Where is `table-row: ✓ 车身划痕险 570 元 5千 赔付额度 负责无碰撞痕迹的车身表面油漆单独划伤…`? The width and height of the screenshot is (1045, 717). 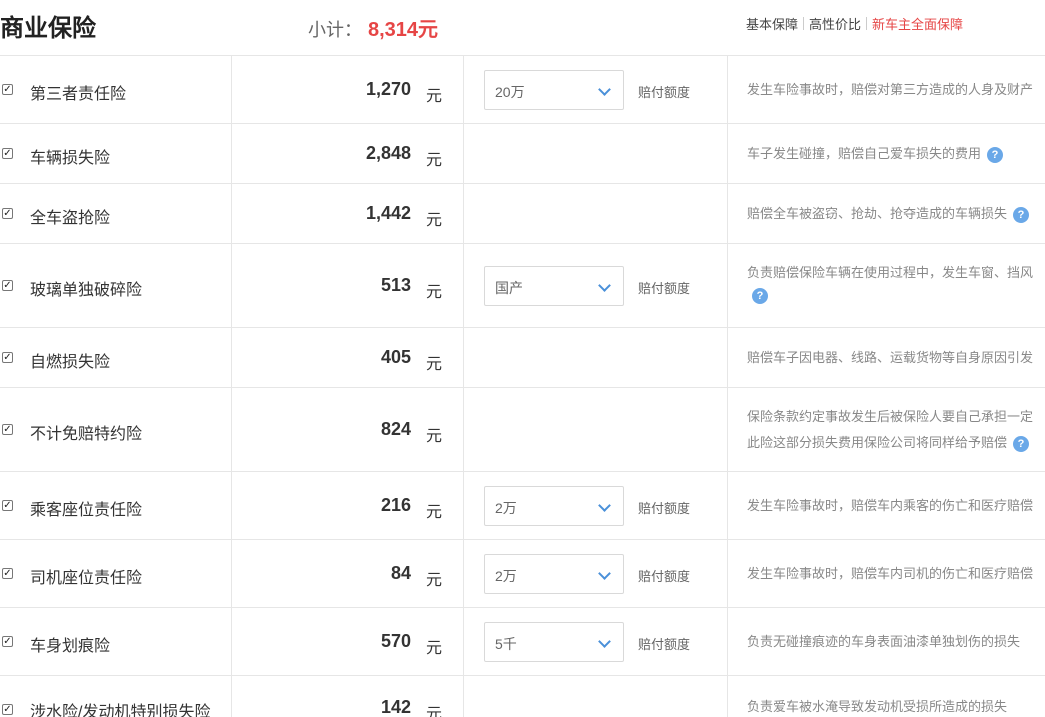
table-row: ✓ 车身划痕险 570 元 5千 赔付额度 负责无碰撞痕迹的车身表面油漆单独划伤… is located at coordinates (522, 642).